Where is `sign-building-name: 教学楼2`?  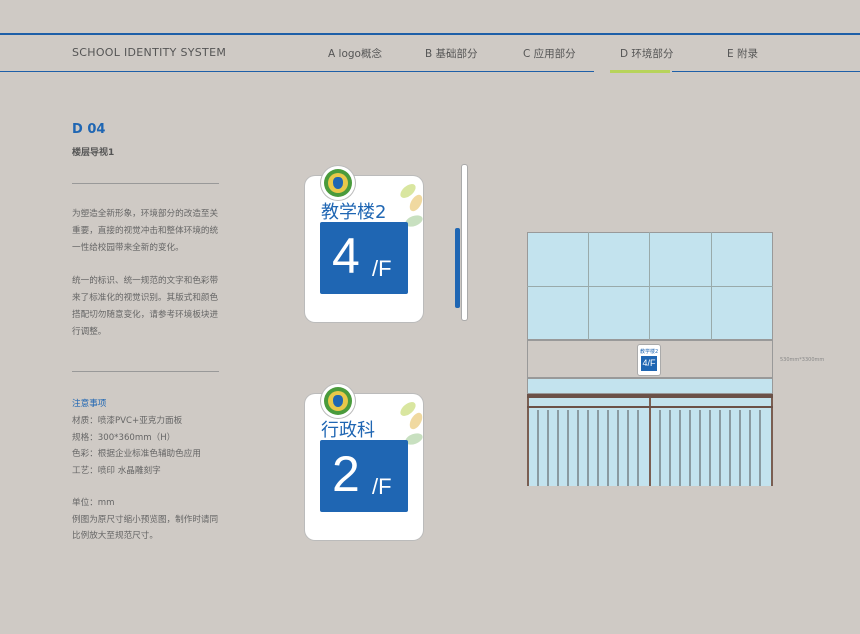 sign-building-name: 教学楼2 is located at coordinates (354, 212).